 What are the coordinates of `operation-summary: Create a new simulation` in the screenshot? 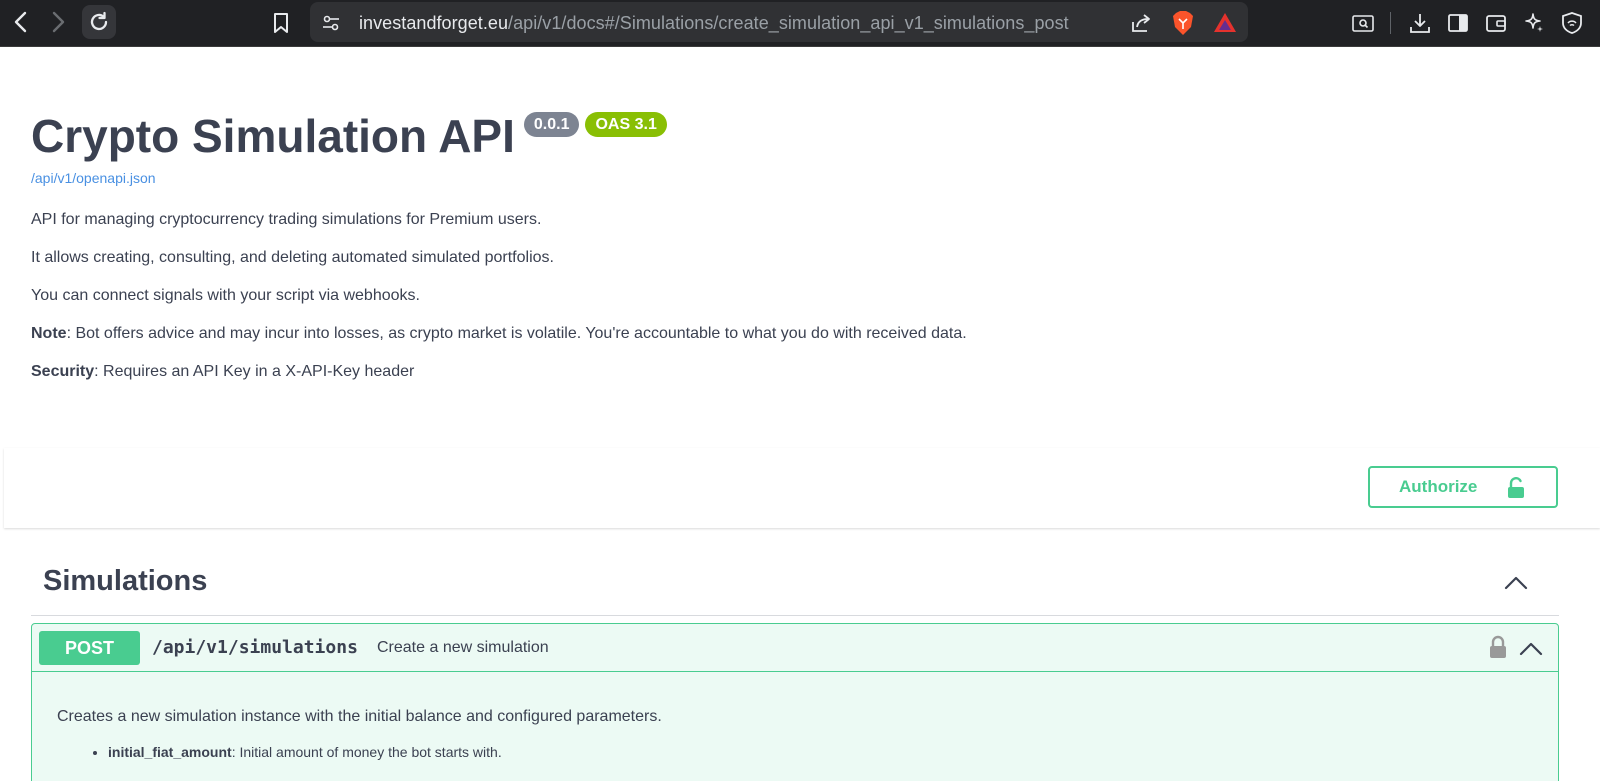 It's located at (463, 647).